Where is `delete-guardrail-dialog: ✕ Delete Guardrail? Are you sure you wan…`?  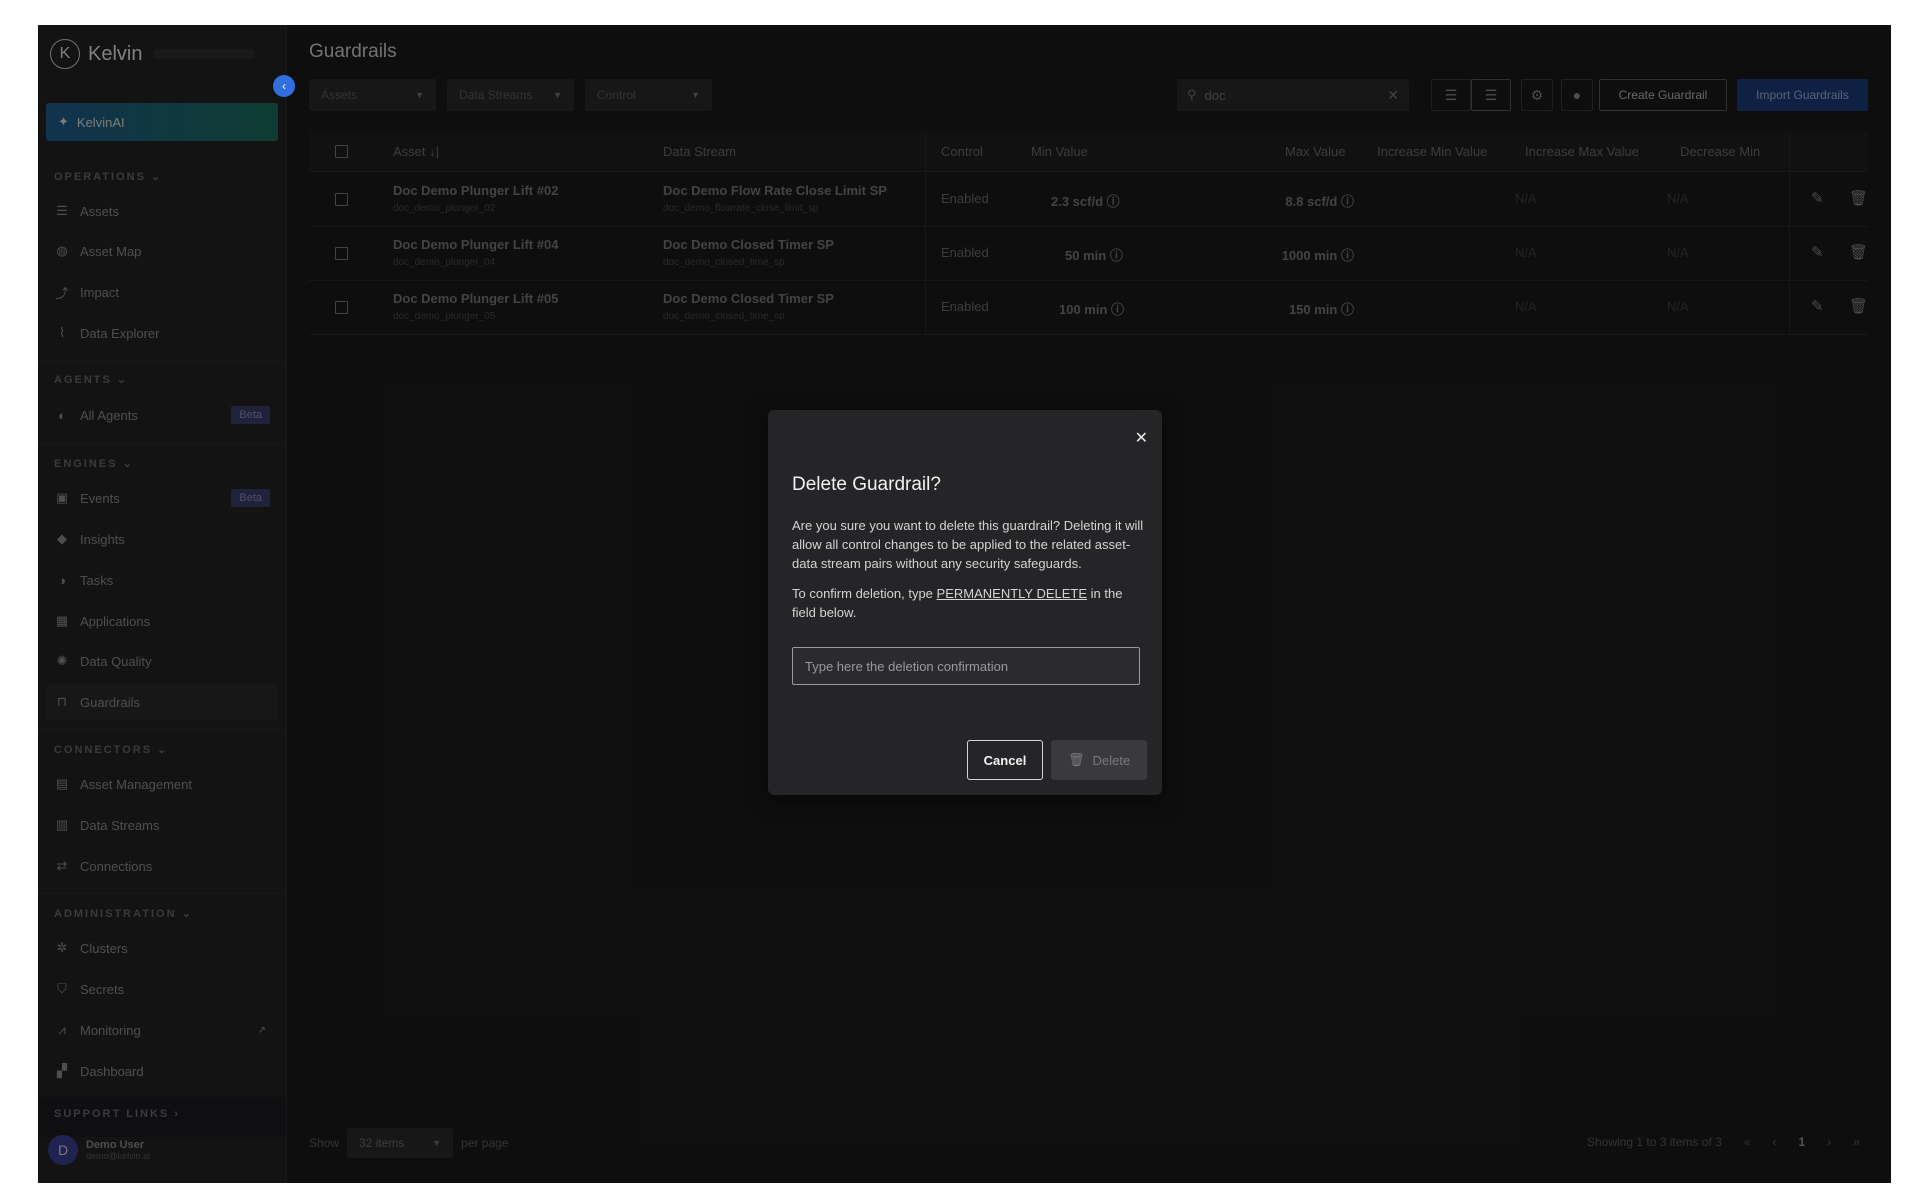 delete-guardrail-dialog: ✕ Delete Guardrail? Are you sure you wan… is located at coordinates (965, 602).